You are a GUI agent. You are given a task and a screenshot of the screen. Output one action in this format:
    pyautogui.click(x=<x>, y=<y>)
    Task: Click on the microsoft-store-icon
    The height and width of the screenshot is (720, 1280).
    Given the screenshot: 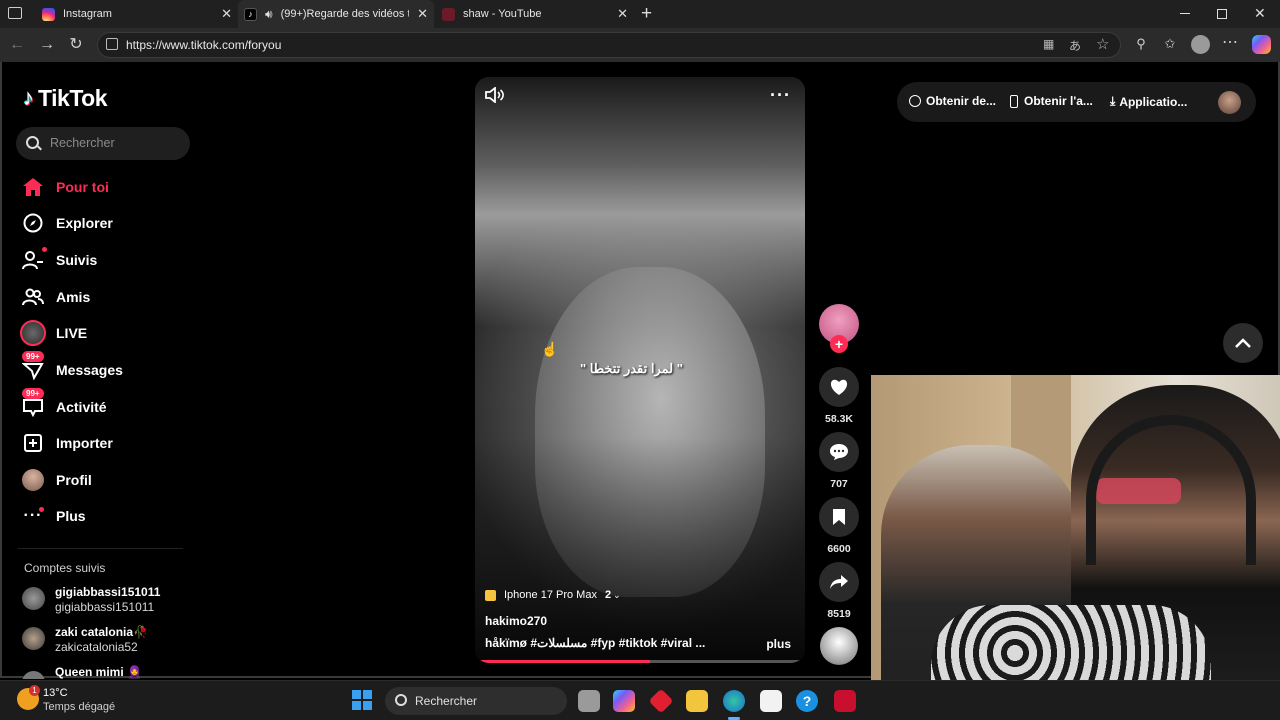 What is the action you would take?
    pyautogui.click(x=771, y=701)
    